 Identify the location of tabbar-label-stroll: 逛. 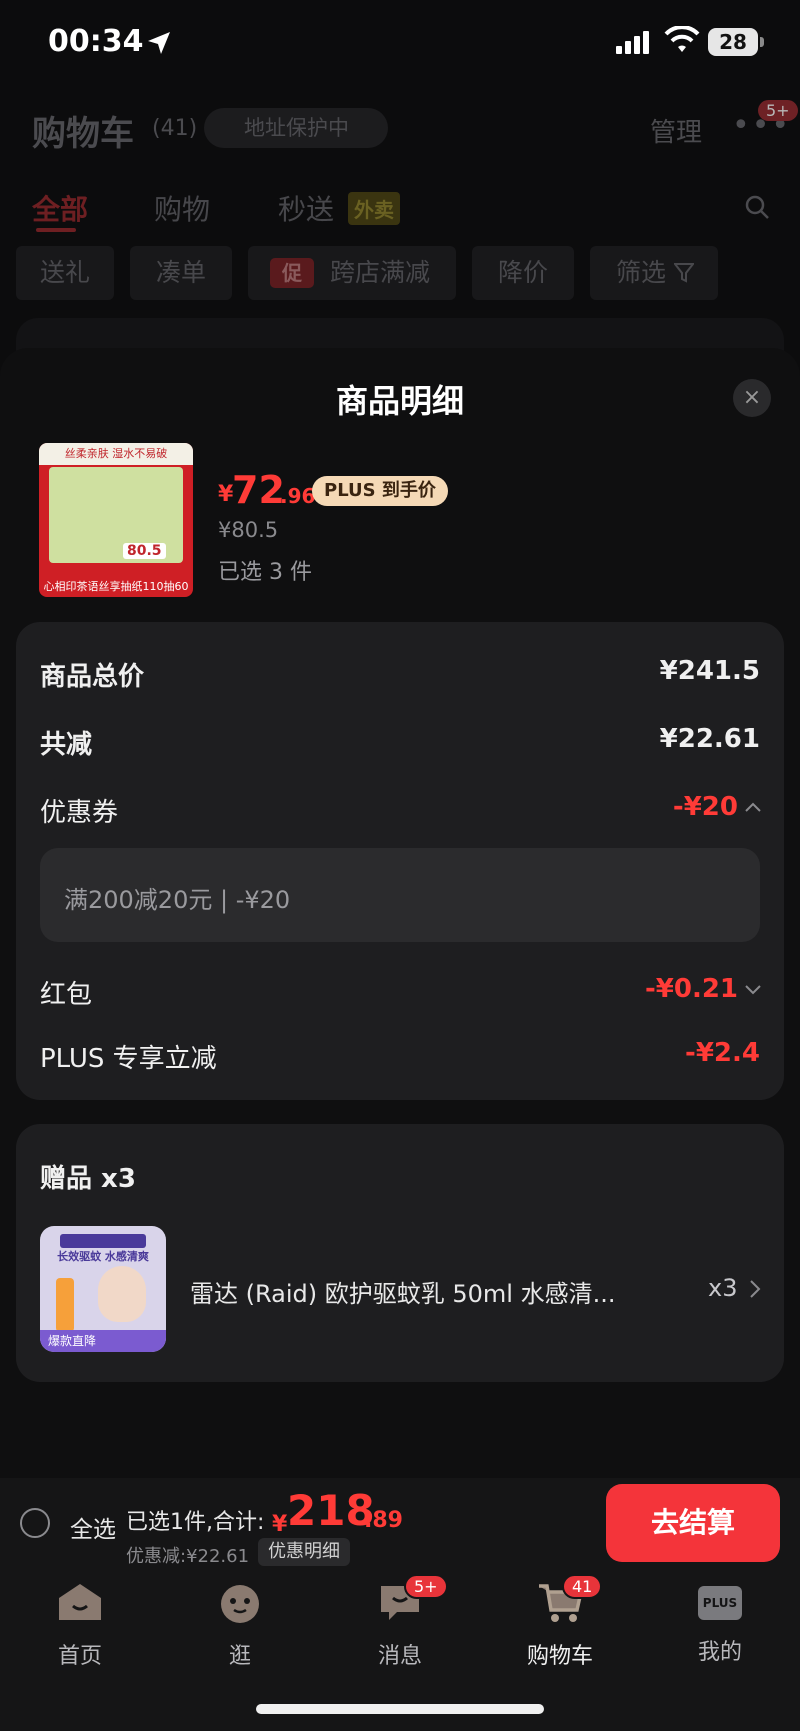
(239, 1656).